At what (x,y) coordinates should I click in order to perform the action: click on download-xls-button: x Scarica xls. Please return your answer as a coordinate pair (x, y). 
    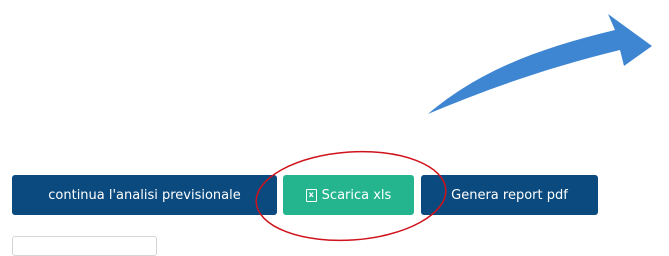
    Looking at the image, I should click on (348, 195).